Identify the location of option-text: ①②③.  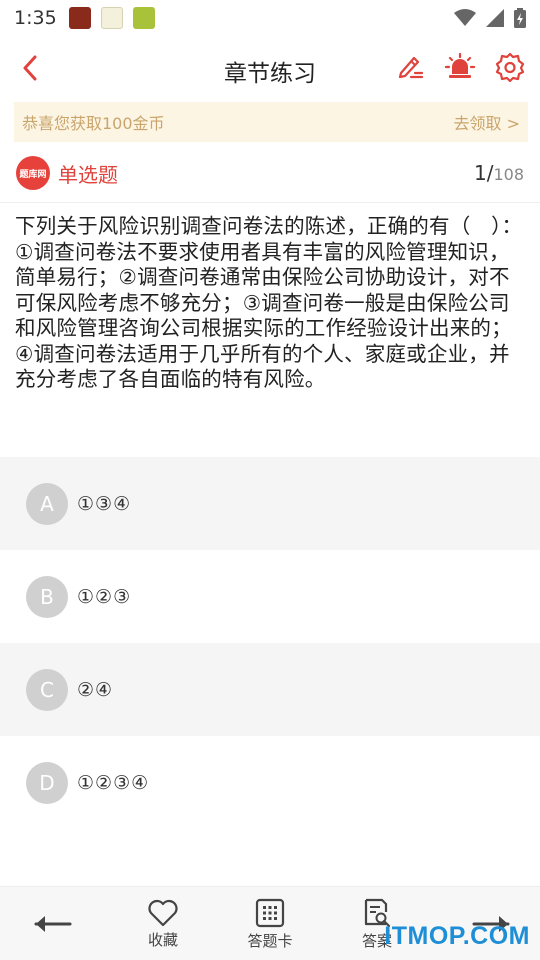
(104, 596).